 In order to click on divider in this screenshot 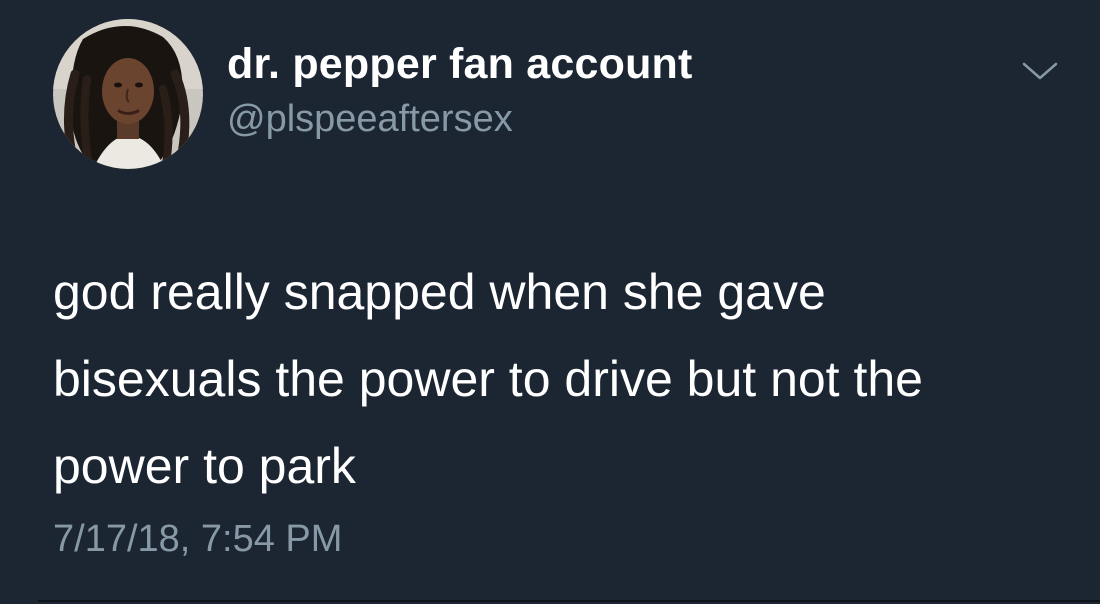, I will do `click(569, 601)`.